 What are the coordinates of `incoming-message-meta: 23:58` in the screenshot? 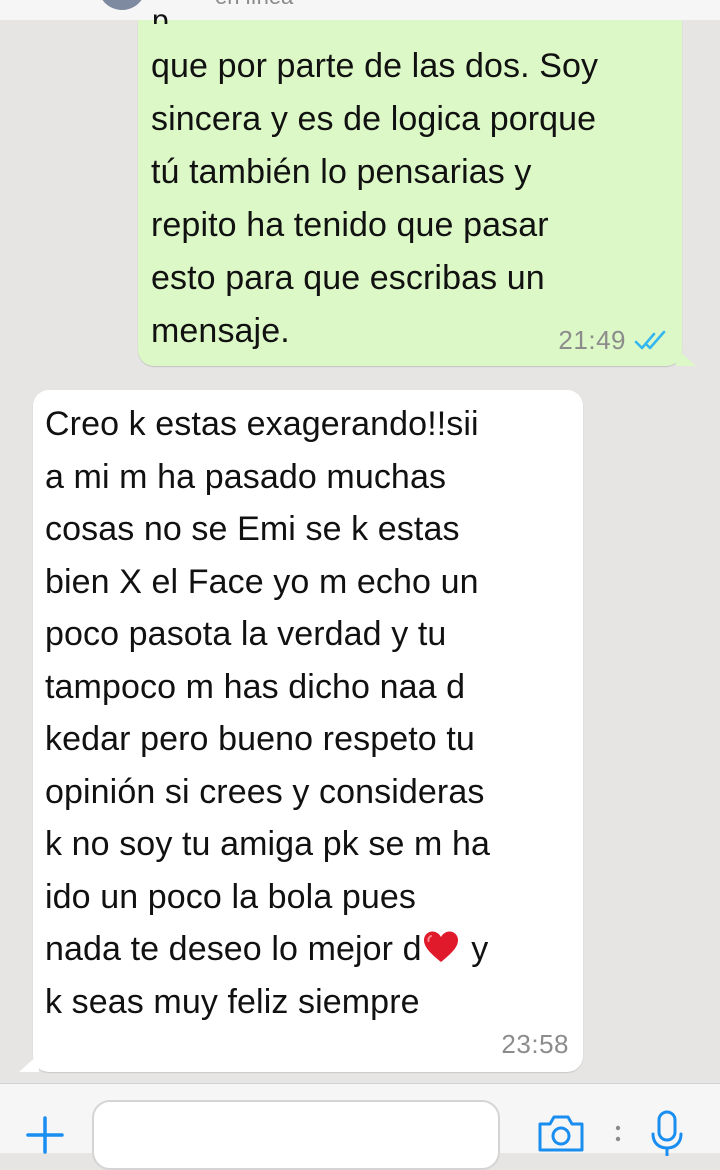 It's located at (535, 1044).